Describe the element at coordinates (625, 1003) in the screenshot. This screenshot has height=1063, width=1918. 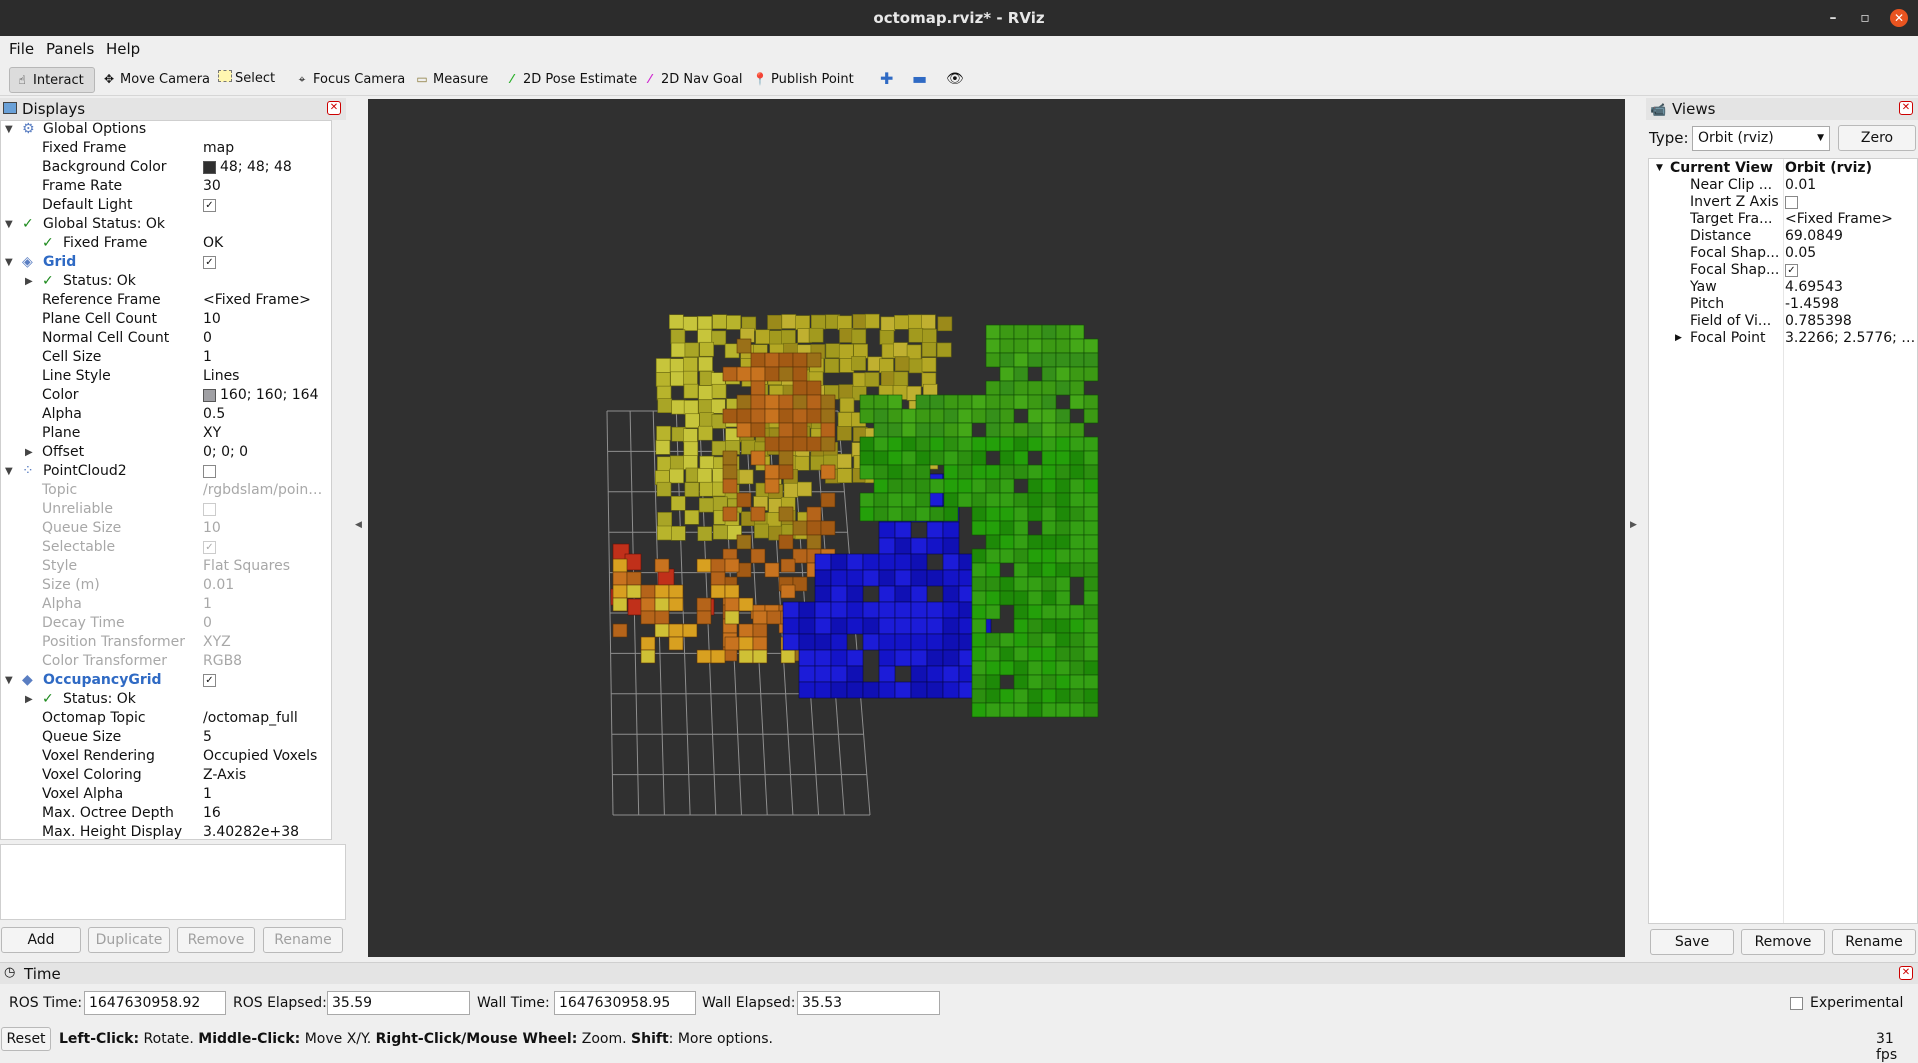
I see `wall-time-field: 1647630958.95` at that location.